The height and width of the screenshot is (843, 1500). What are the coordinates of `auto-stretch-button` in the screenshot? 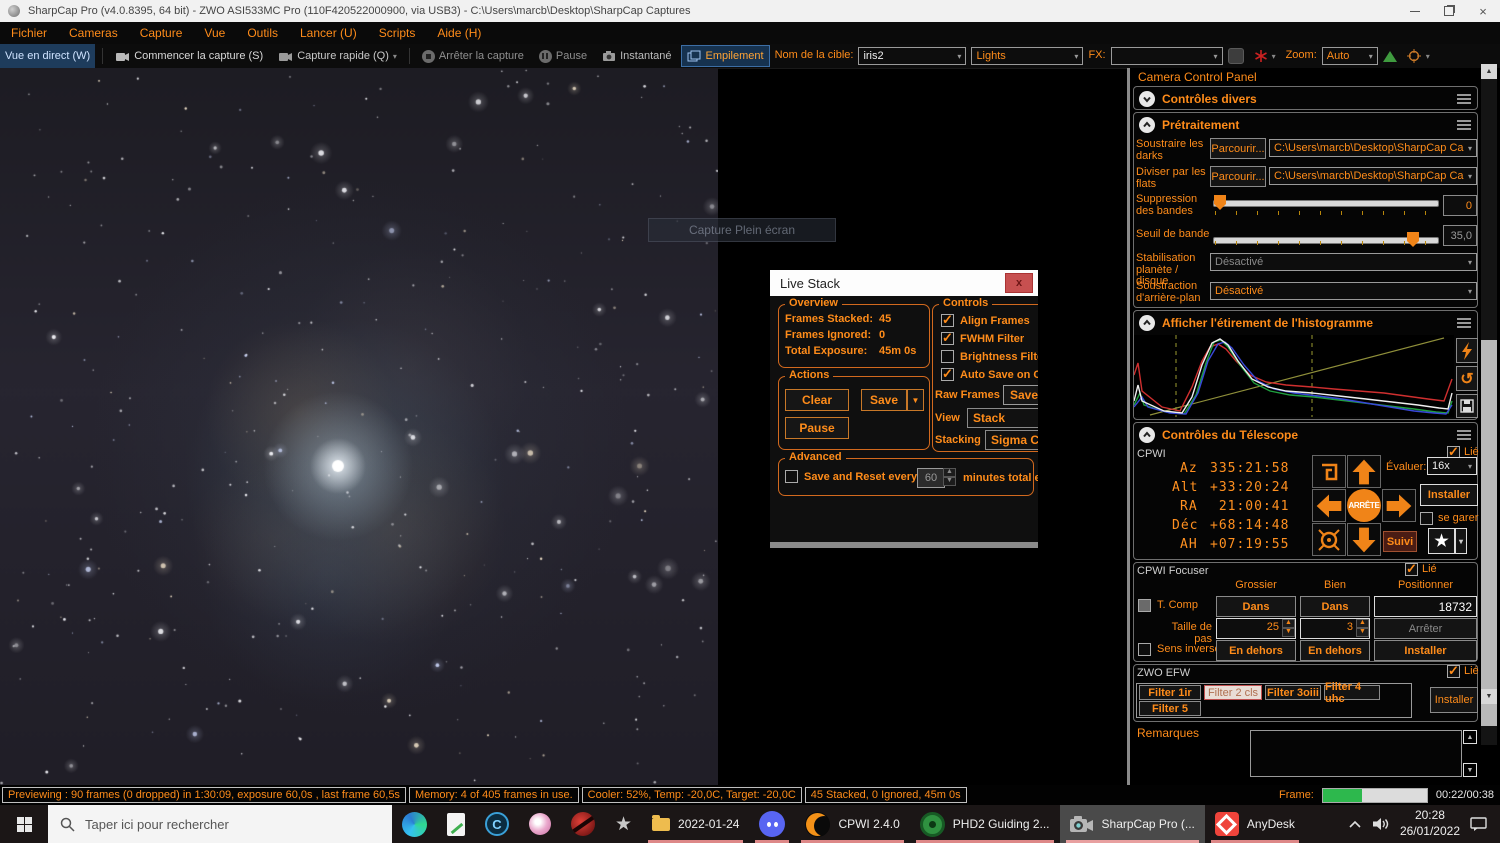 It's located at (1467, 350).